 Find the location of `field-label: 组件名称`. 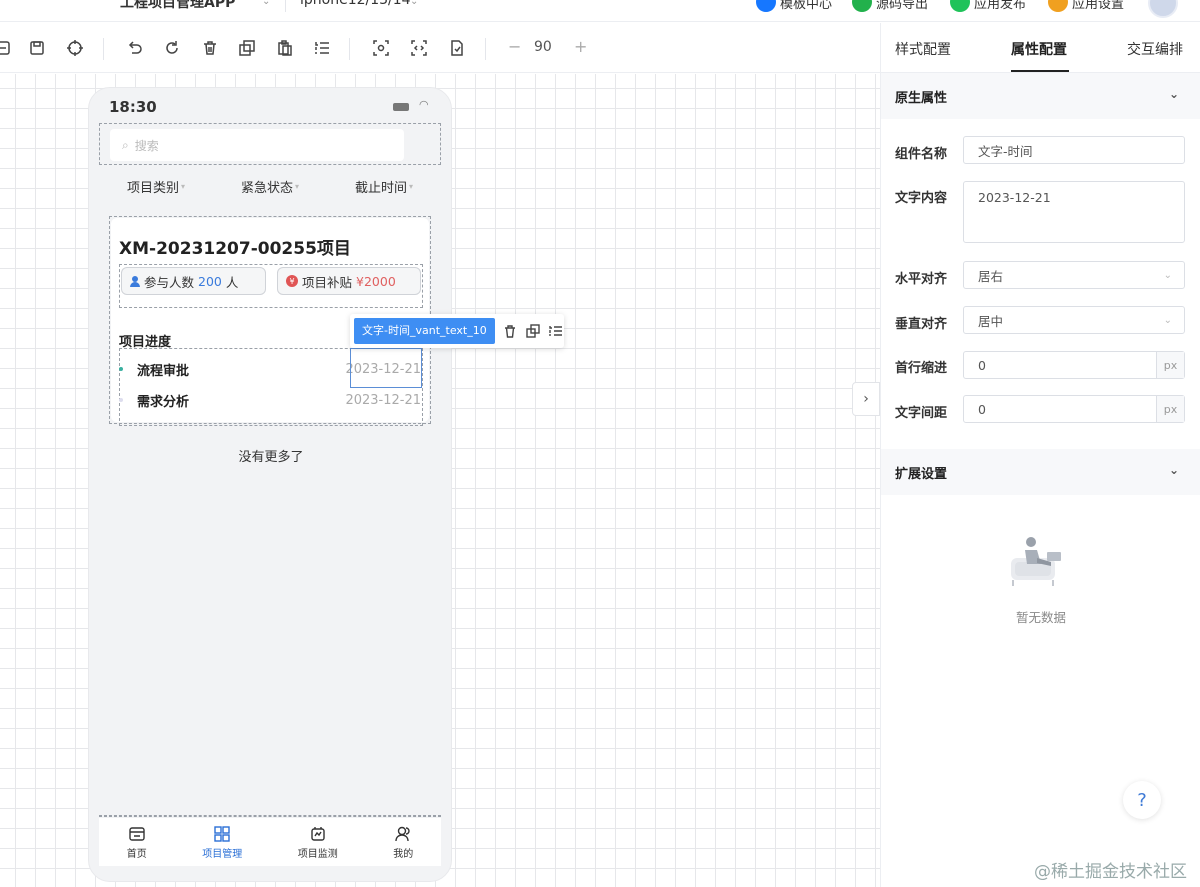

field-label: 组件名称 is located at coordinates (921, 154).